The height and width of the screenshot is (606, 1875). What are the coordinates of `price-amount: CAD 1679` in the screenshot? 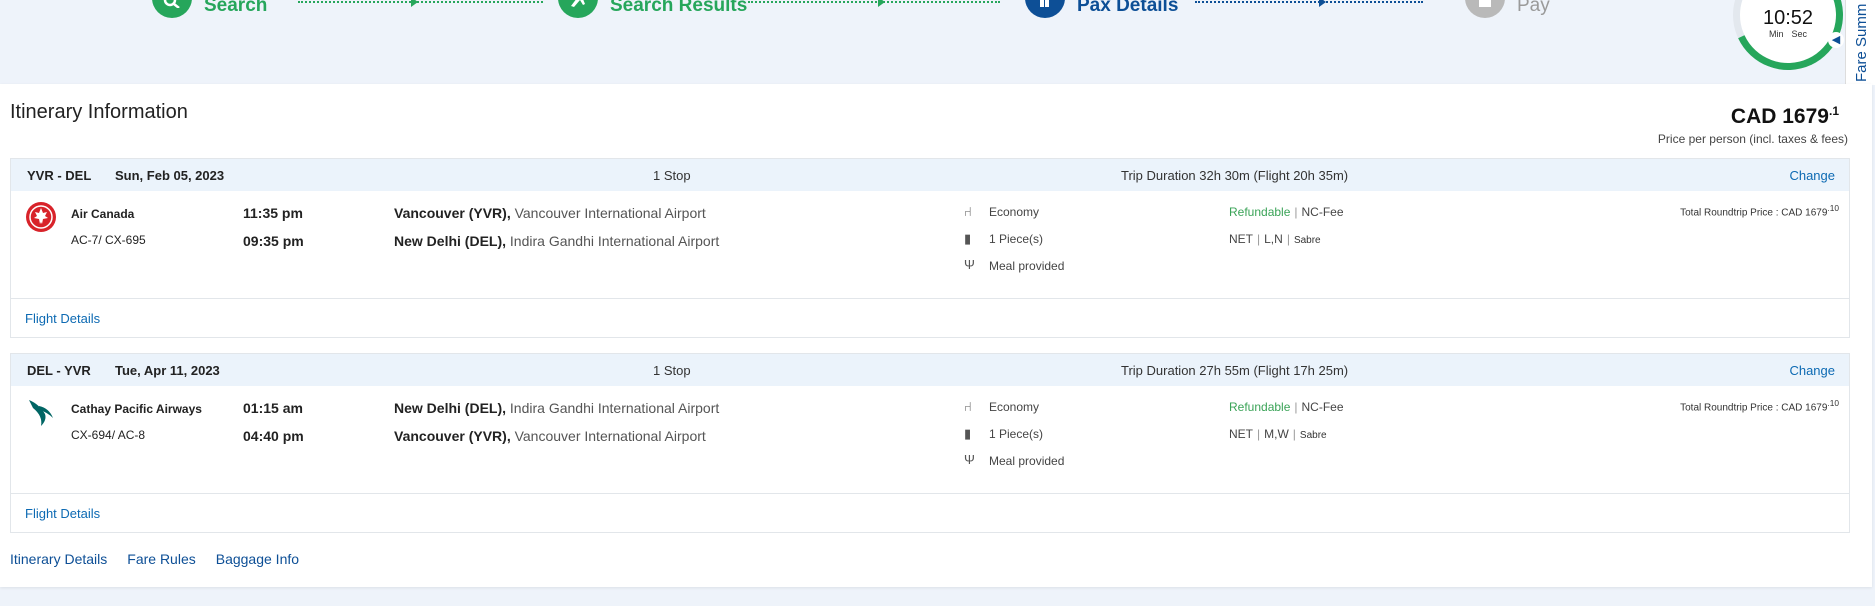 It's located at (1779, 116).